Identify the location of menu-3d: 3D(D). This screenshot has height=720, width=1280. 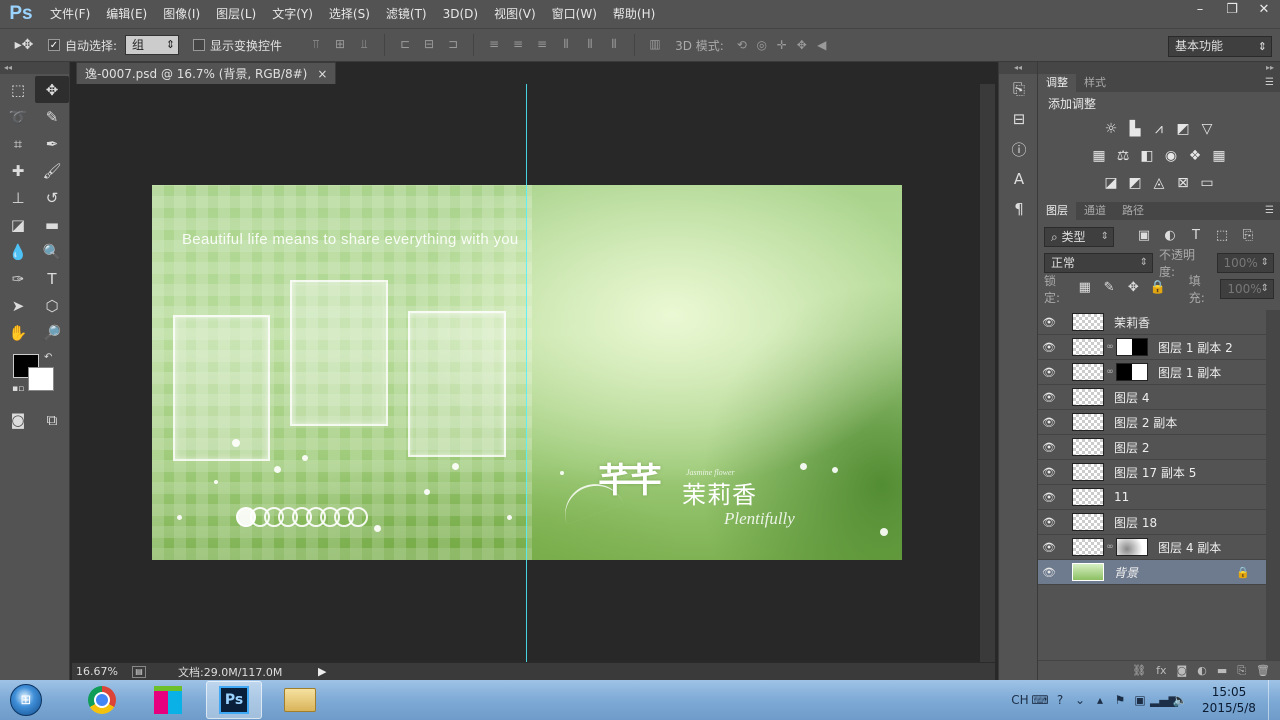
(460, 14).